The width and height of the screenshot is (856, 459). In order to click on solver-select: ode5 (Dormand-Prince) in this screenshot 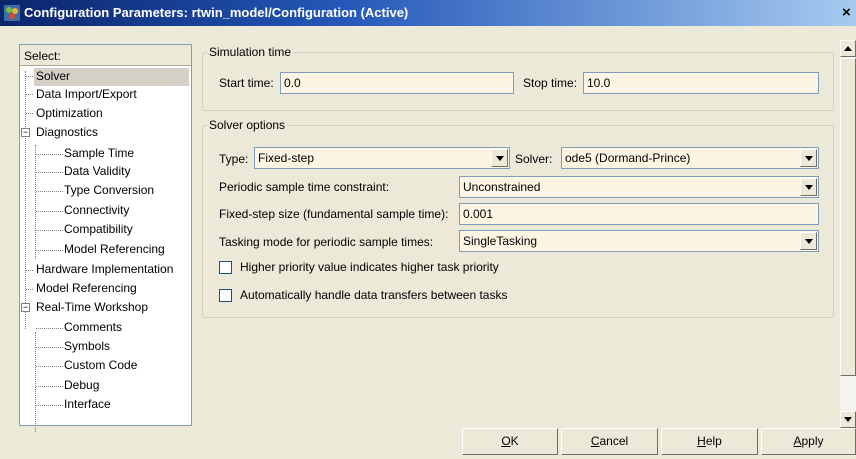, I will do `click(690, 158)`.